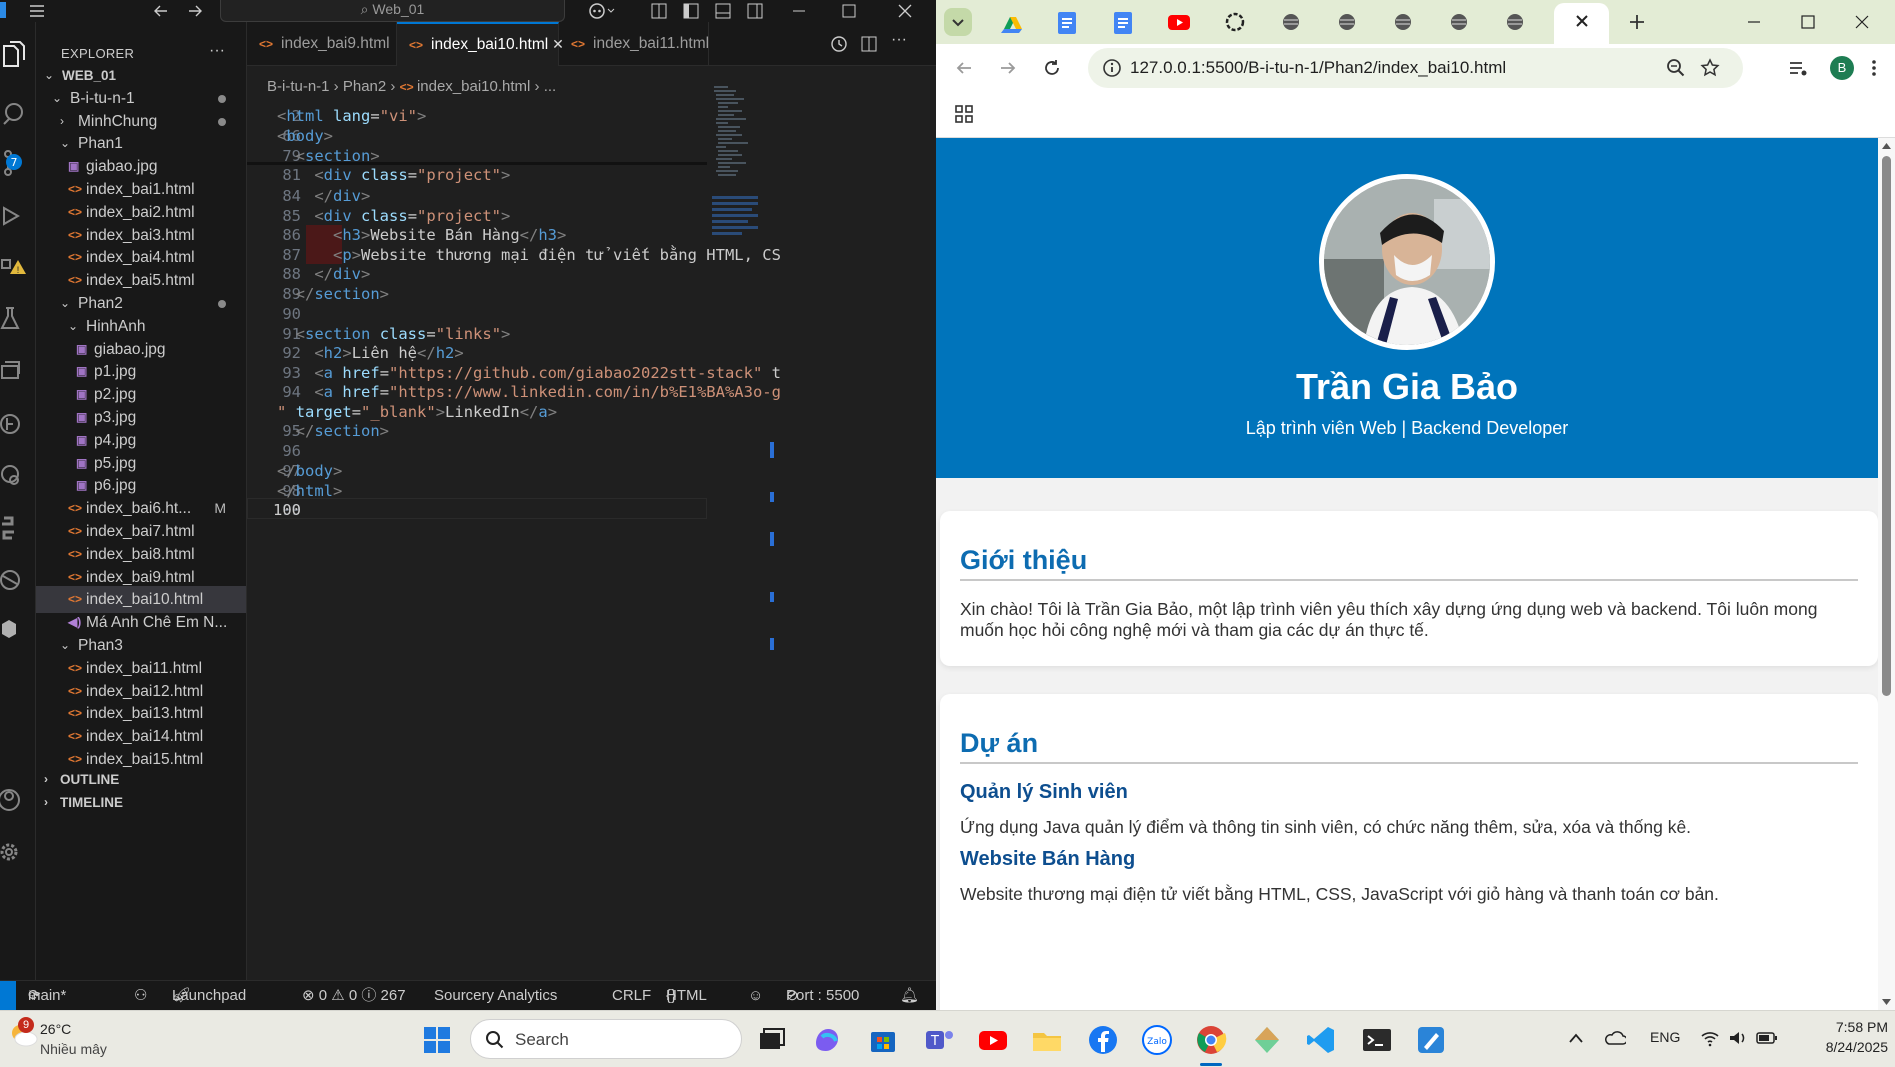 The image size is (1895, 1067). I want to click on teams-icon: T, so click(939, 1040).